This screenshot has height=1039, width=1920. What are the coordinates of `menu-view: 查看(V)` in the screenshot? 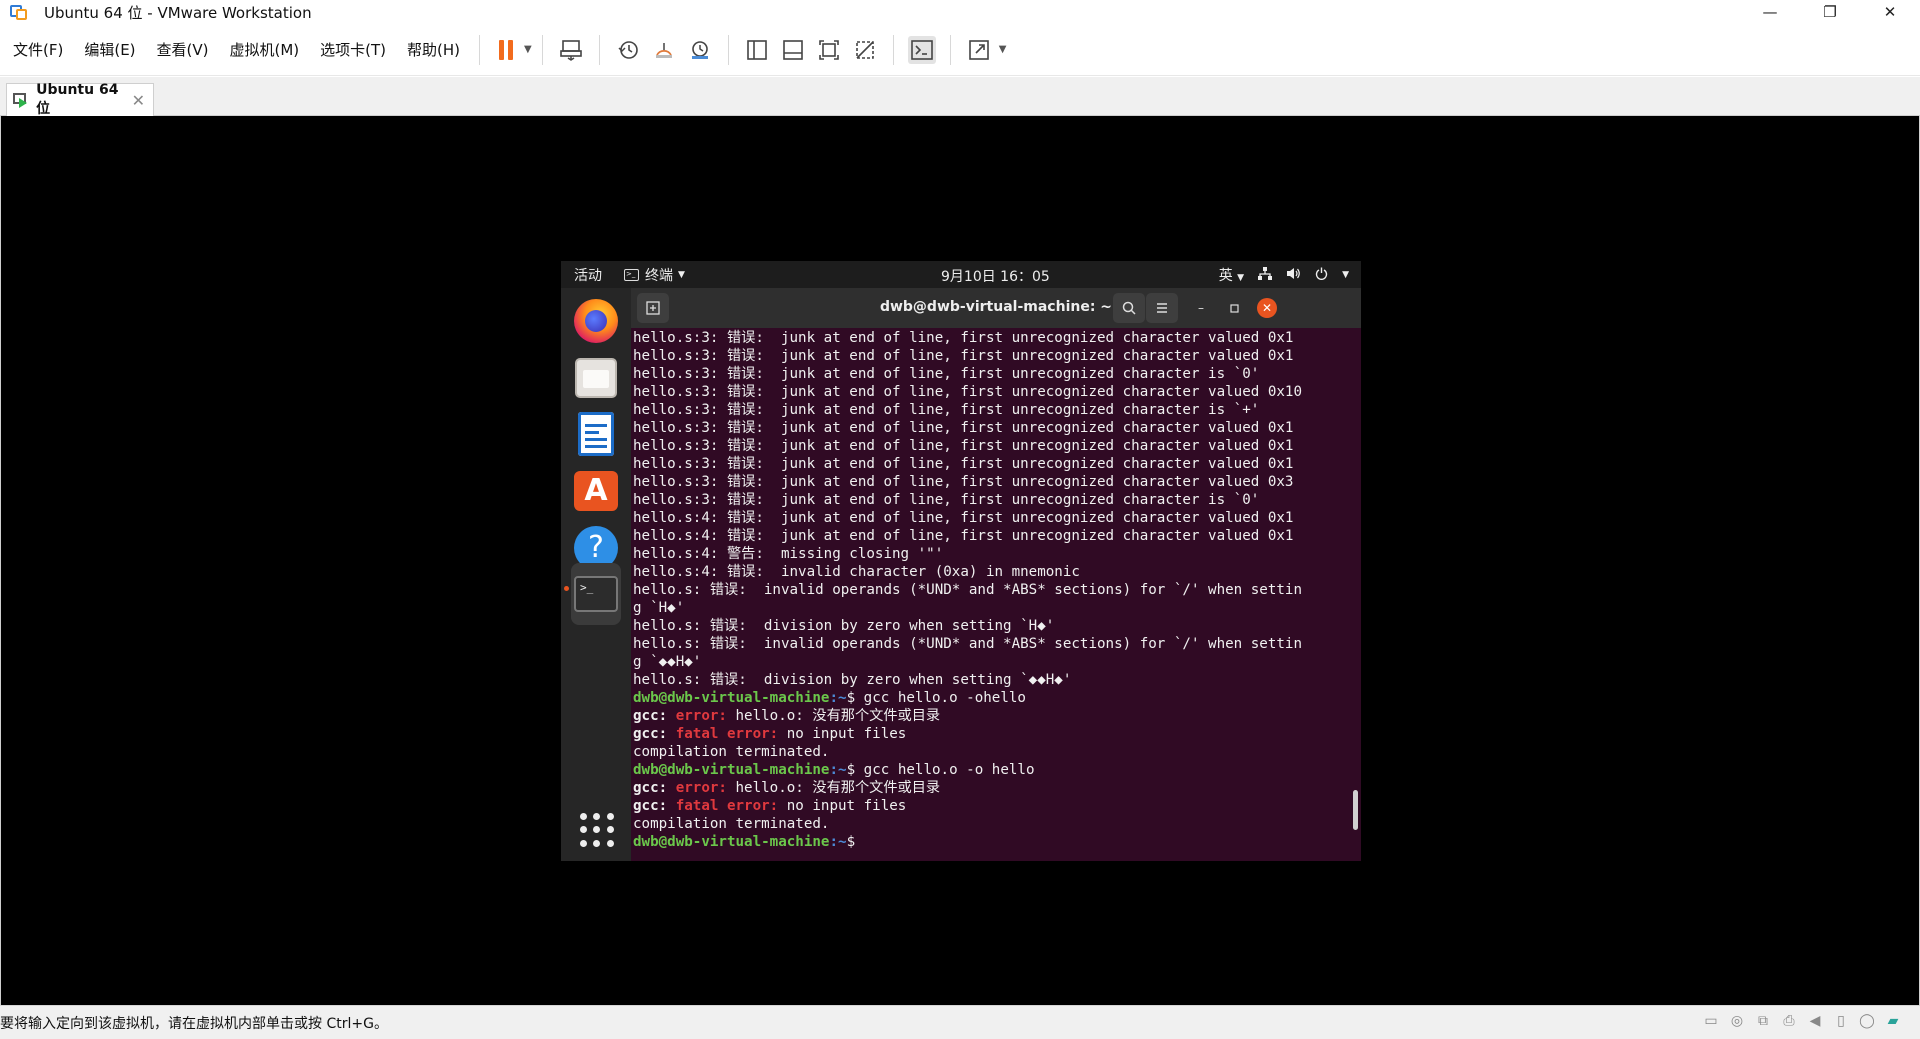 It's located at (183, 49).